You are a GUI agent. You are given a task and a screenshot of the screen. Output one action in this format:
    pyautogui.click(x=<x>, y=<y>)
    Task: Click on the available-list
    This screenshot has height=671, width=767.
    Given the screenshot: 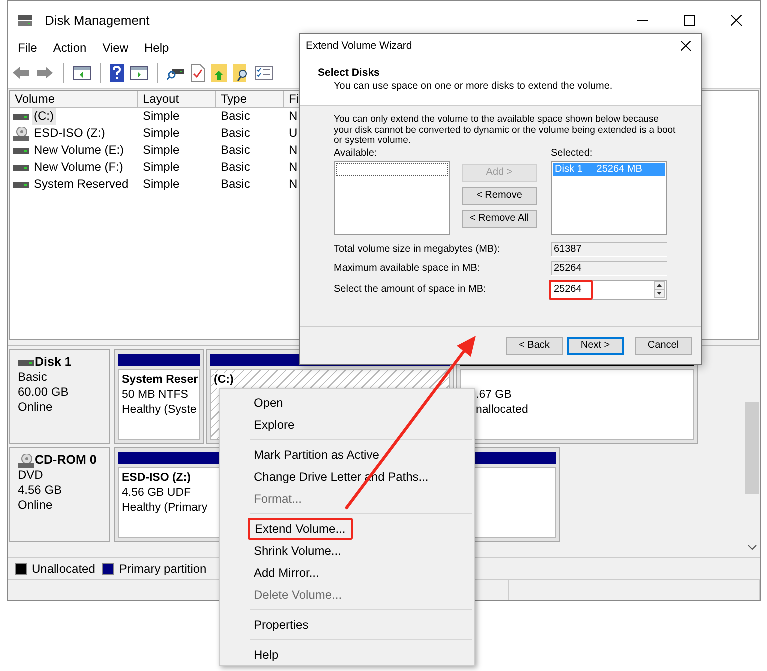 What is the action you would take?
    pyautogui.click(x=392, y=197)
    